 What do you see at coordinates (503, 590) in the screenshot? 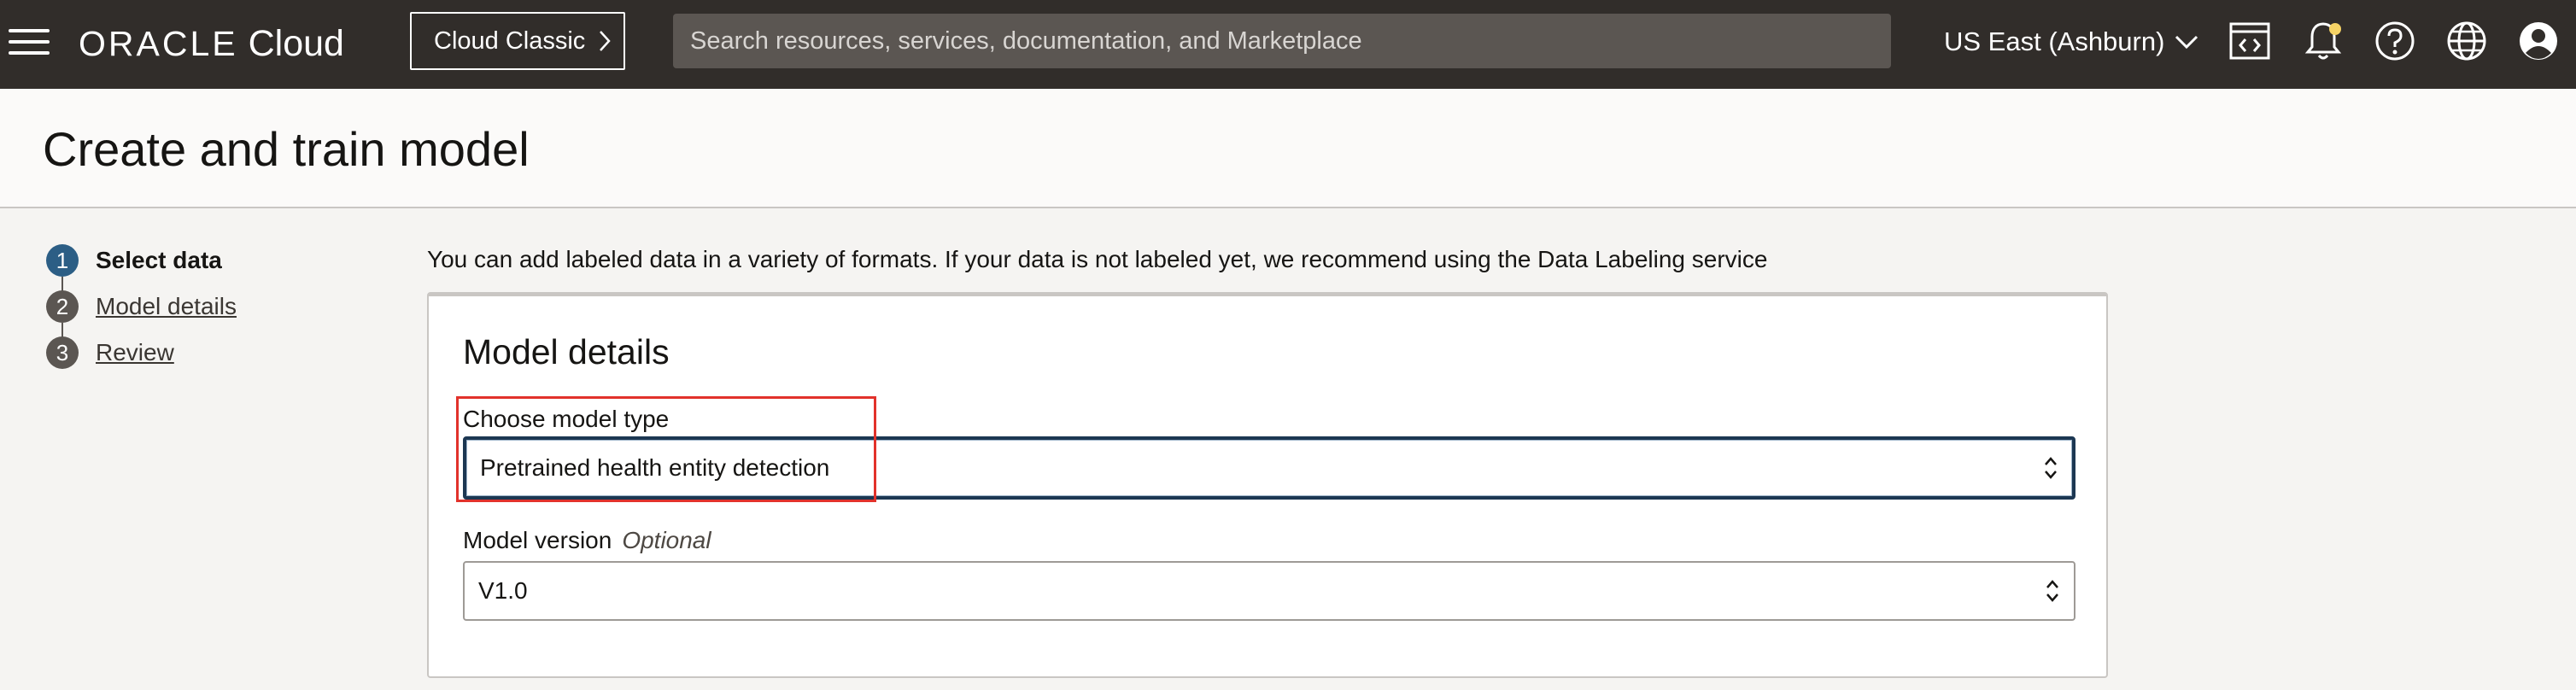
I see `model-version-value: V1.0` at bounding box center [503, 590].